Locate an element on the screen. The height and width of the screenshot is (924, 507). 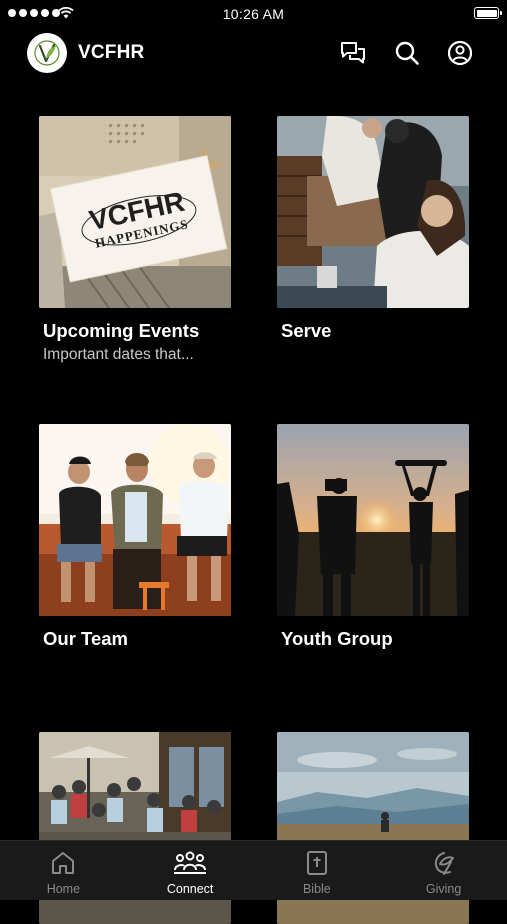
tab-connect: Connect is located at coordinates (190, 870).